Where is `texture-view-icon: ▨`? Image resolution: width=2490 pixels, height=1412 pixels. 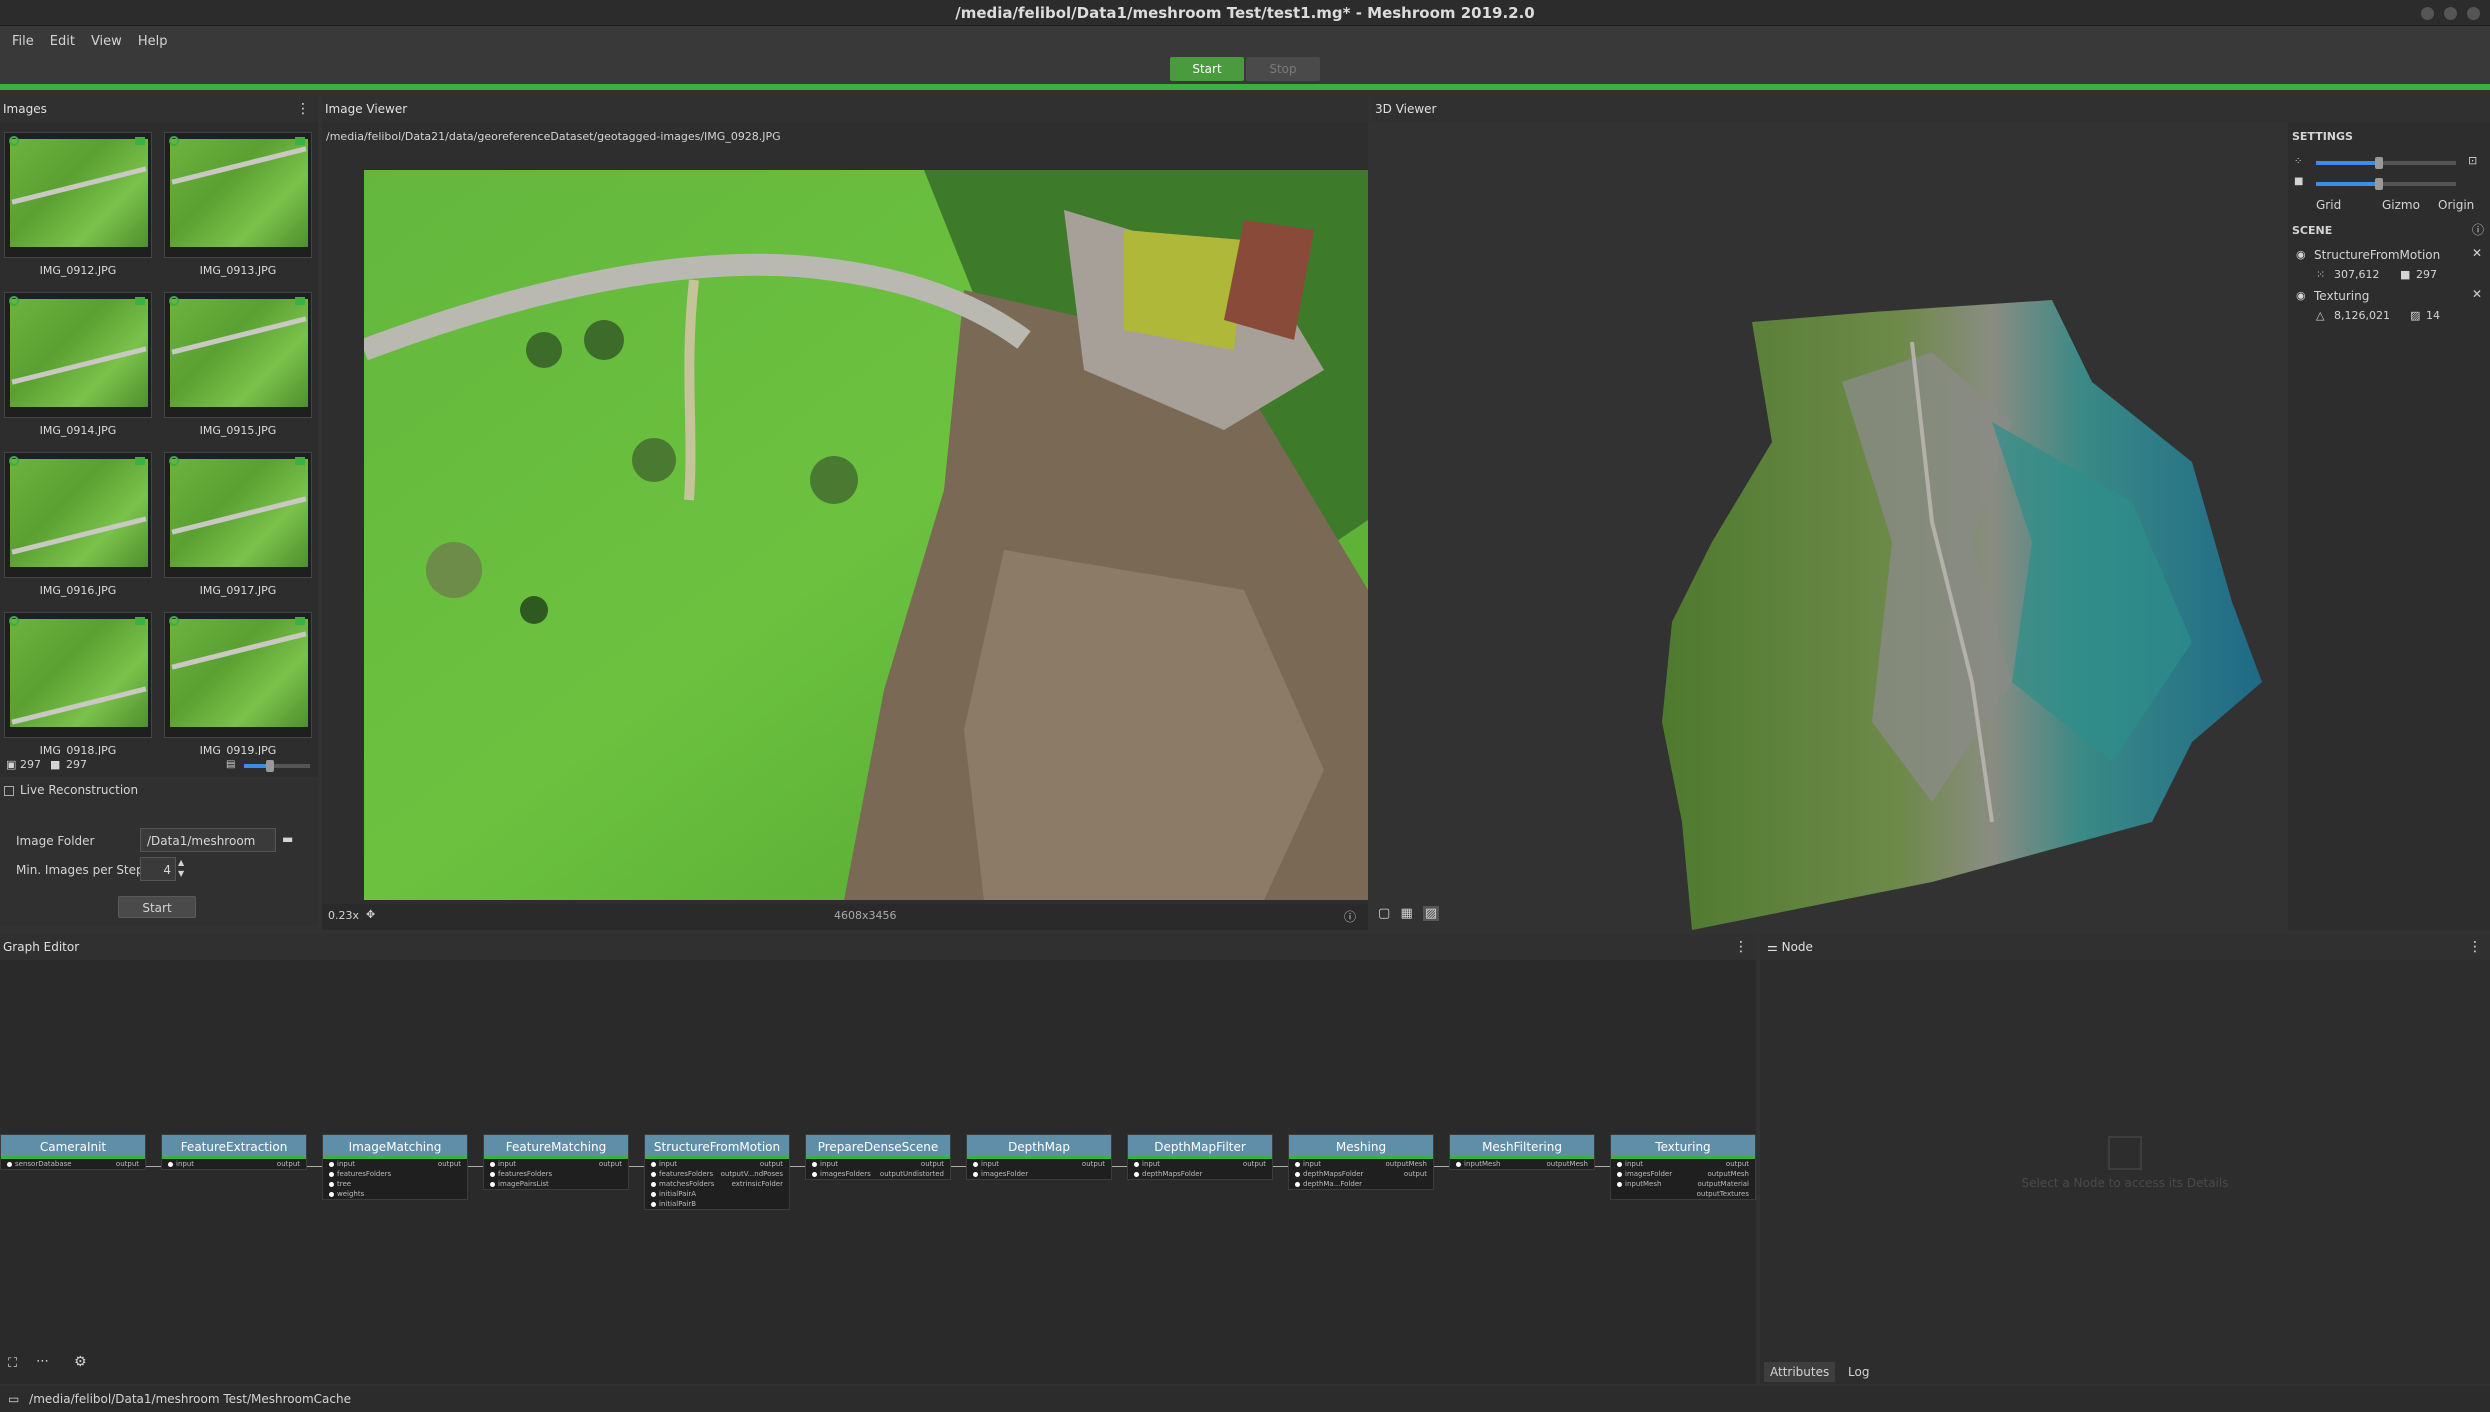 texture-view-icon: ▨ is located at coordinates (1431, 913).